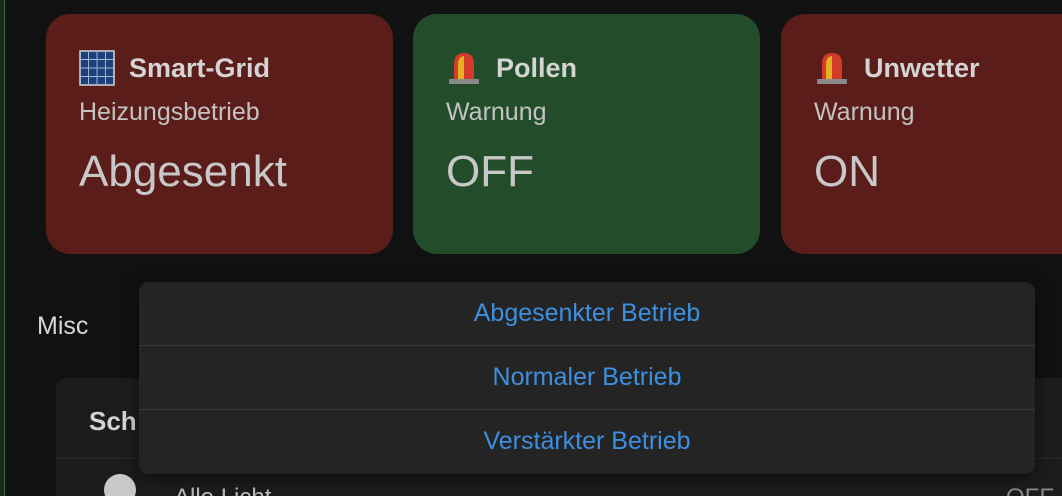 Image resolution: width=1062 pixels, height=496 pixels. What do you see at coordinates (922, 67) in the screenshot?
I see `card-title: Unwetter` at bounding box center [922, 67].